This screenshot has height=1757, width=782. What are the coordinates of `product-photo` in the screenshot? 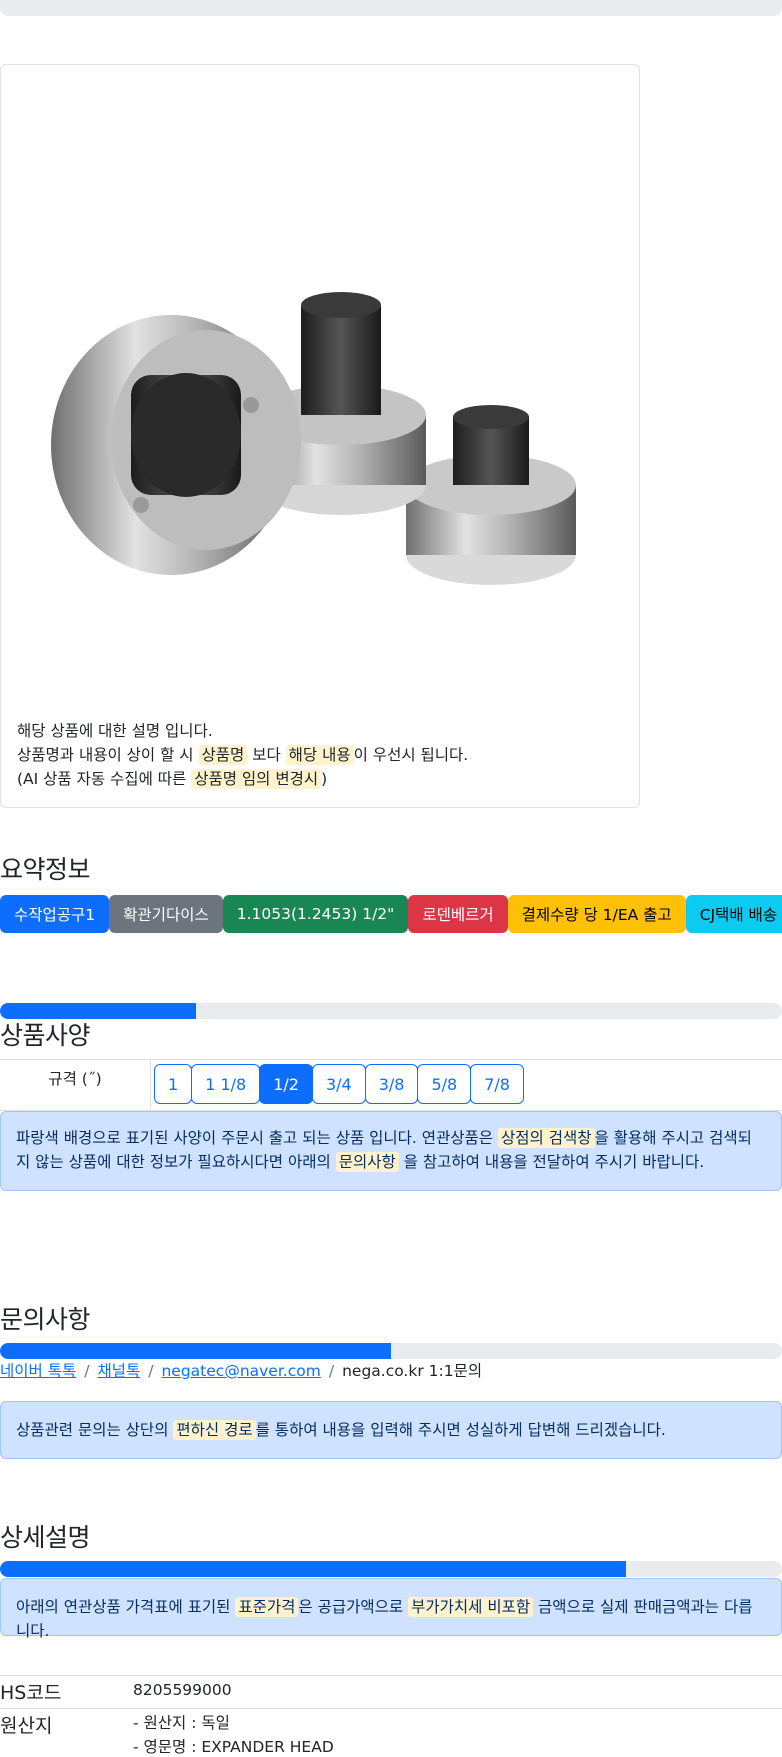 It's located at (313, 438).